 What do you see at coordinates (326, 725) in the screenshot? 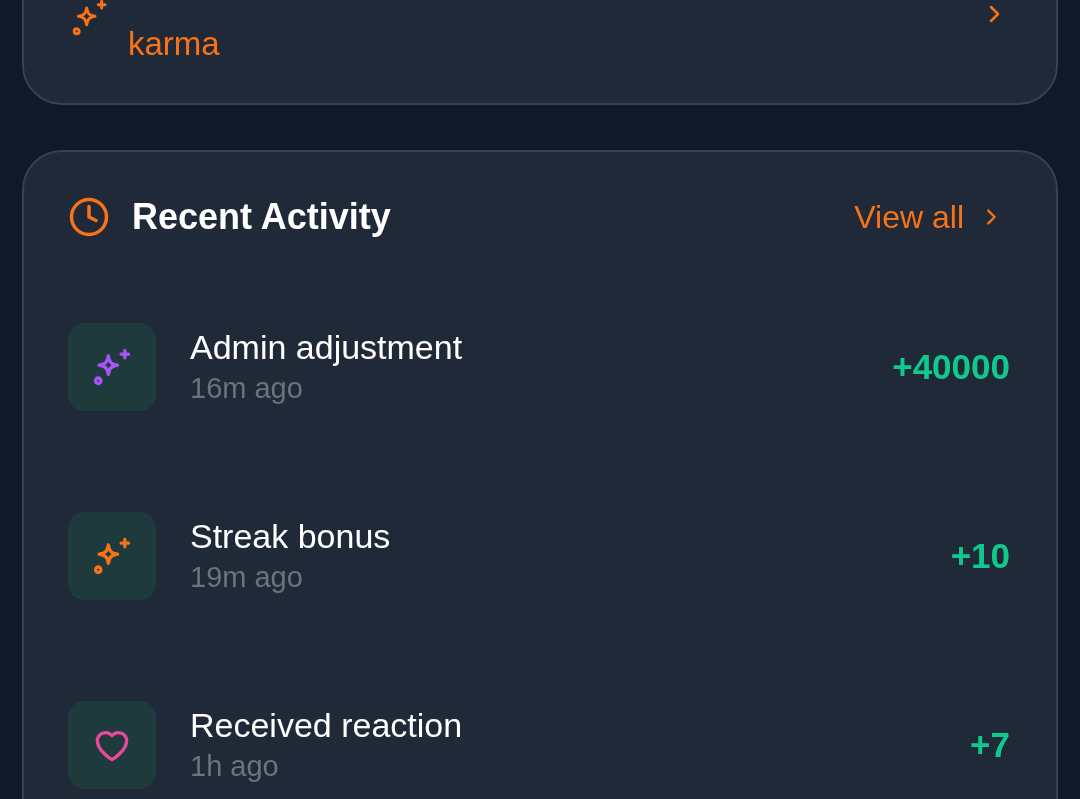
I see `activity-title: Received reaction` at bounding box center [326, 725].